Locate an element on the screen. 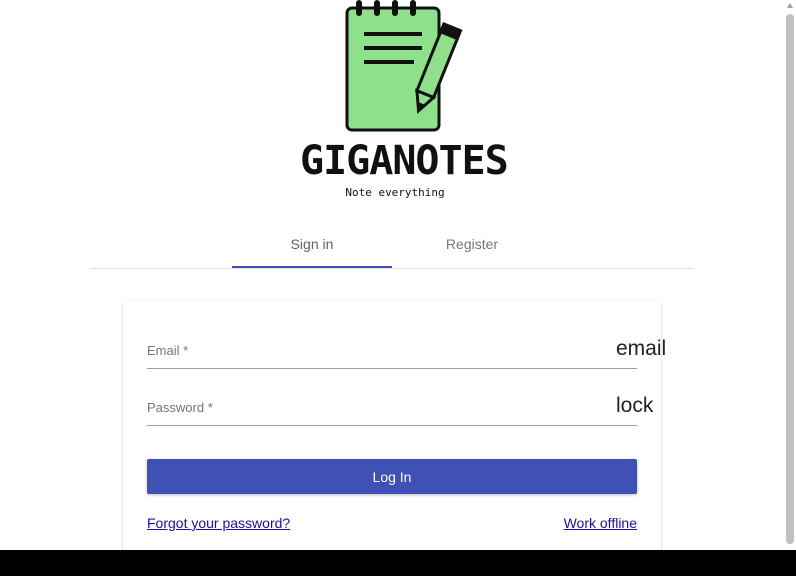  email-input is located at coordinates (377, 349).